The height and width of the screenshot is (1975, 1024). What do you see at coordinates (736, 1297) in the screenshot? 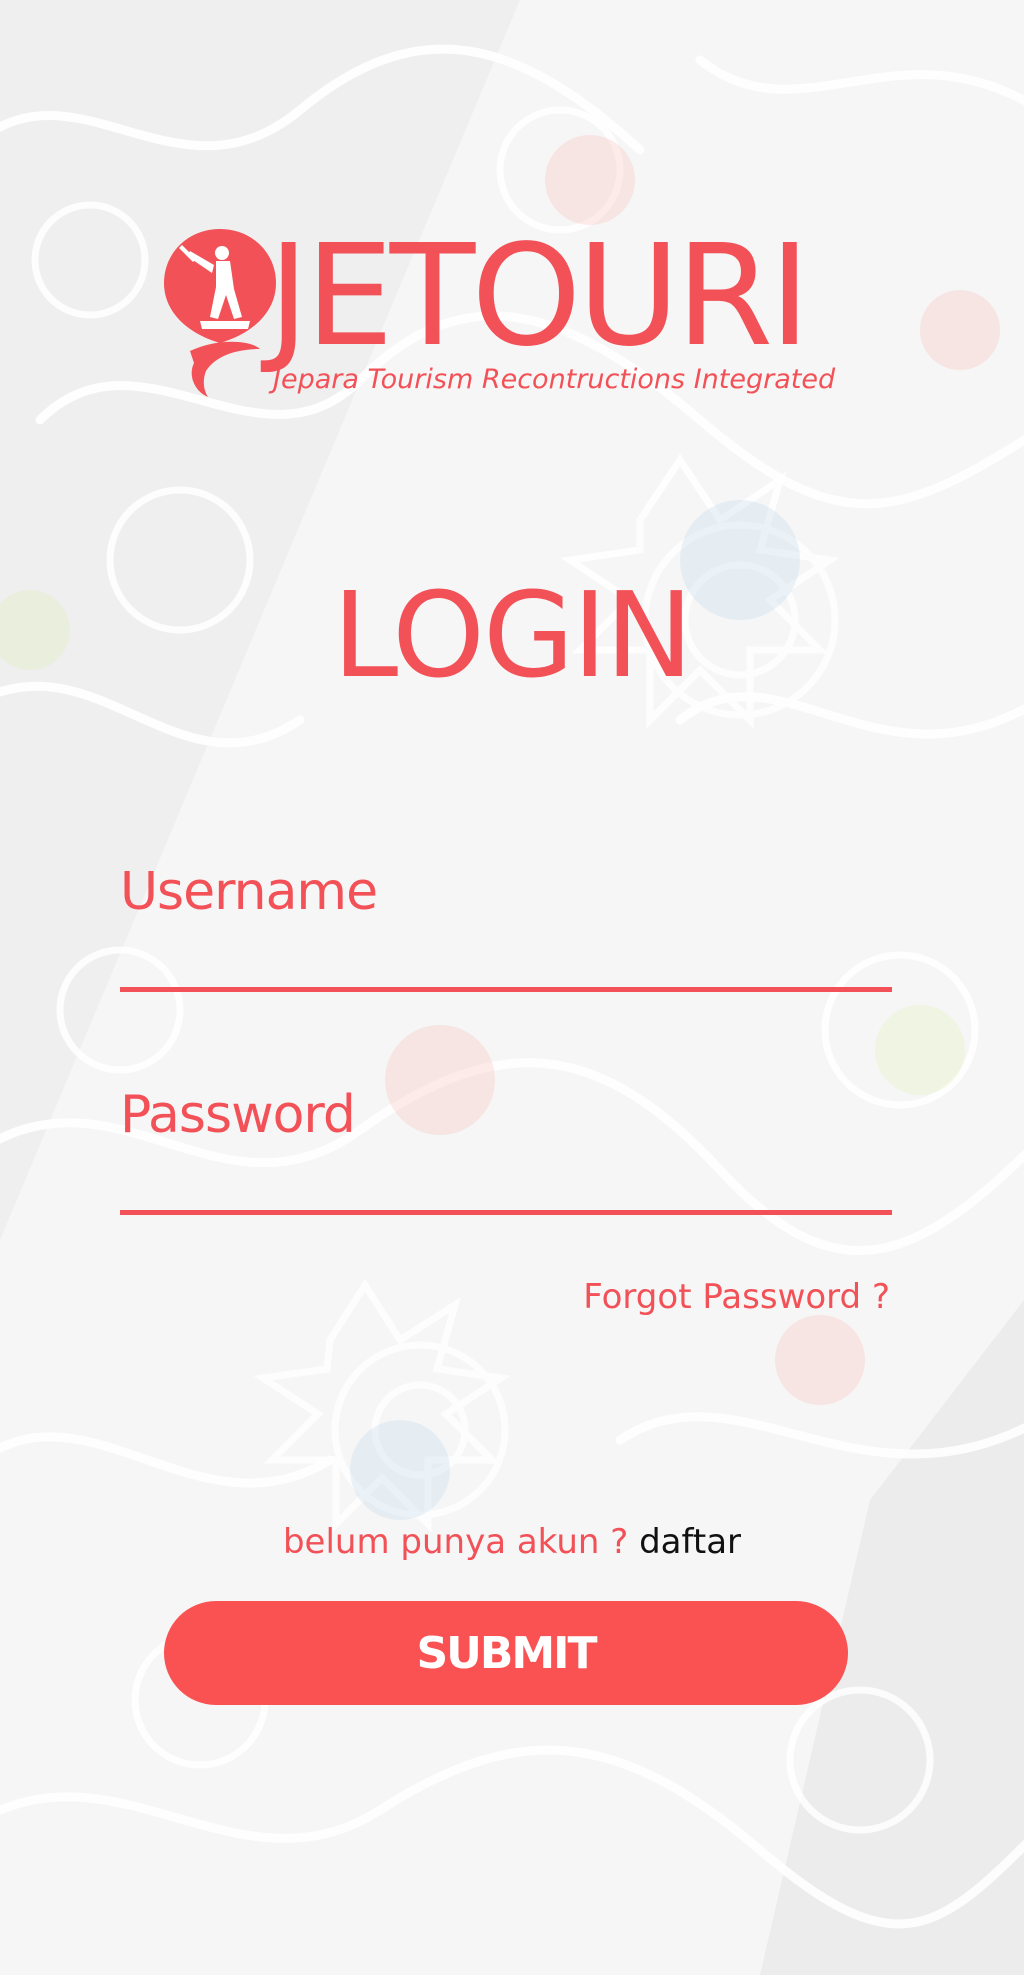
I see `forgot-password-link: Forgot Password ?` at bounding box center [736, 1297].